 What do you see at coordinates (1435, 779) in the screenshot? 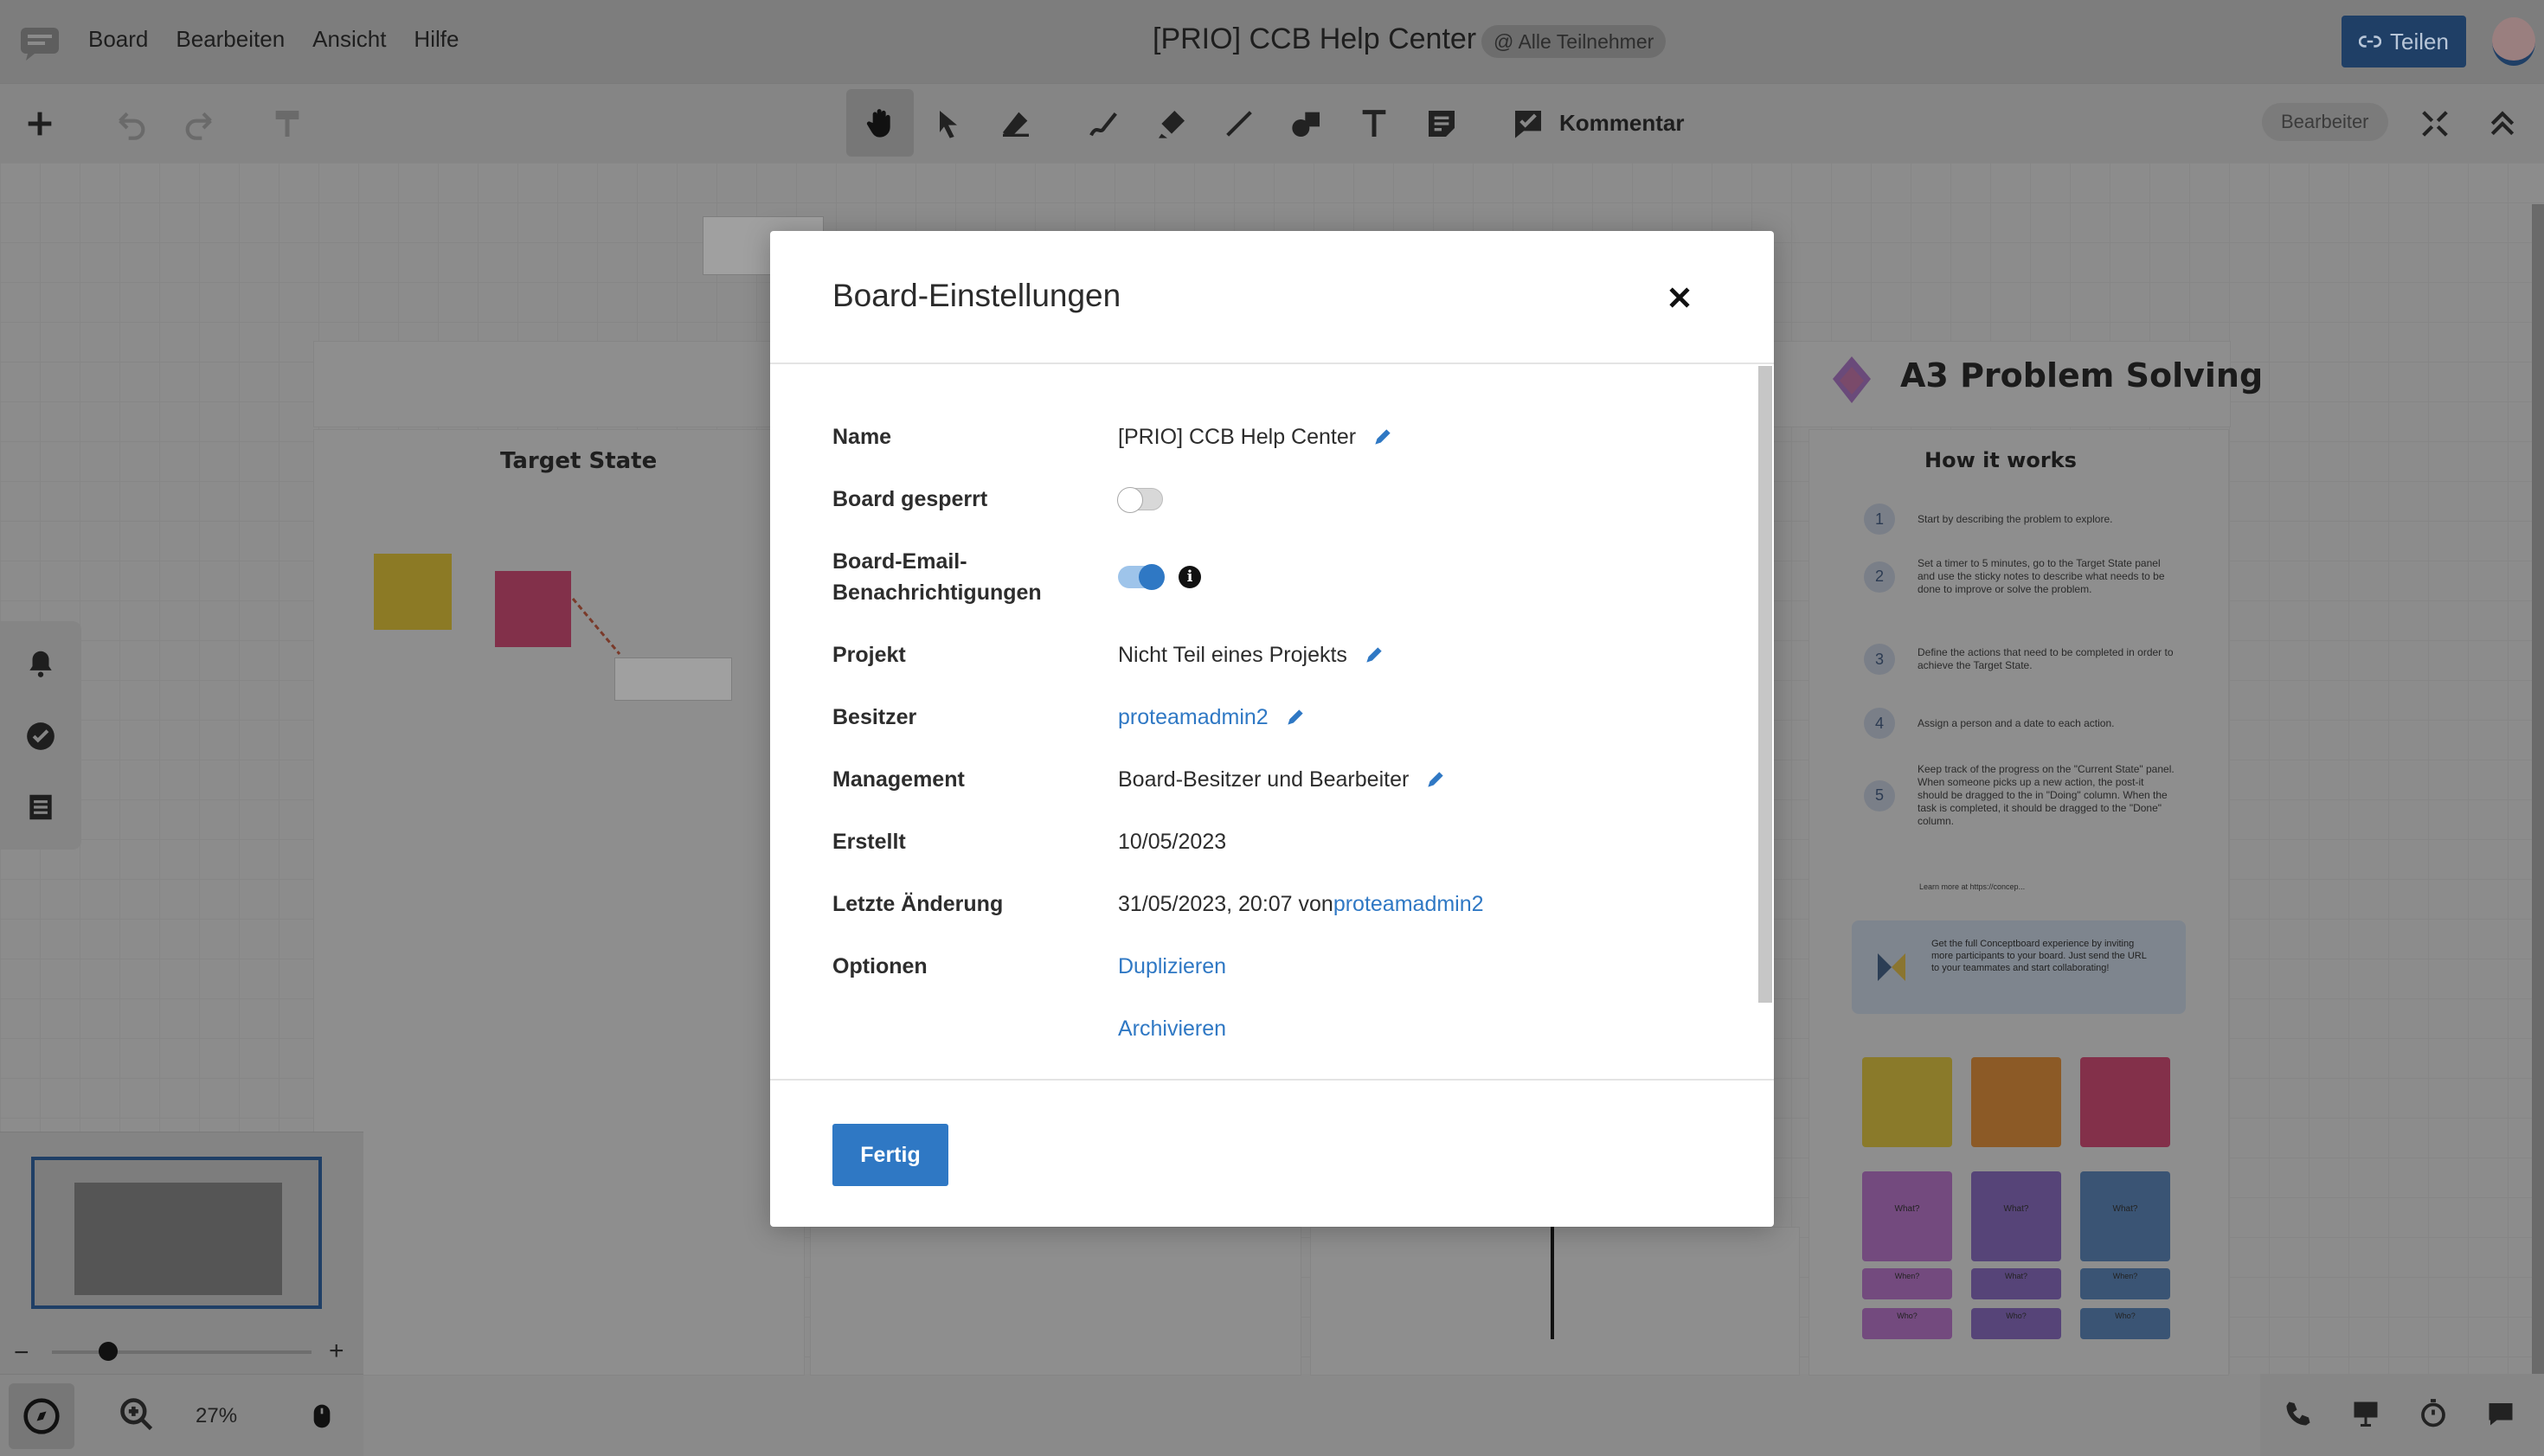
I see `edit-management-pencil-icon` at bounding box center [1435, 779].